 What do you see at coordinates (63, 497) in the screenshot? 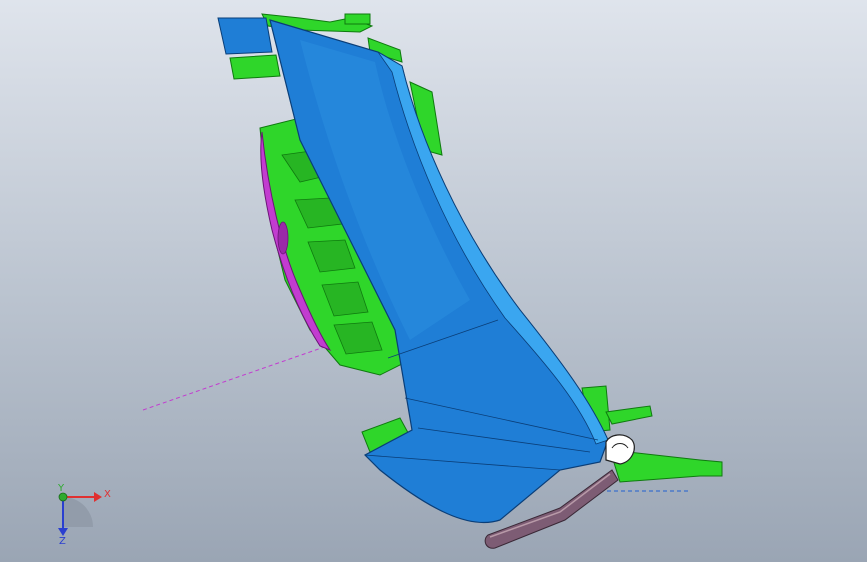
I see `y-axis-dot` at bounding box center [63, 497].